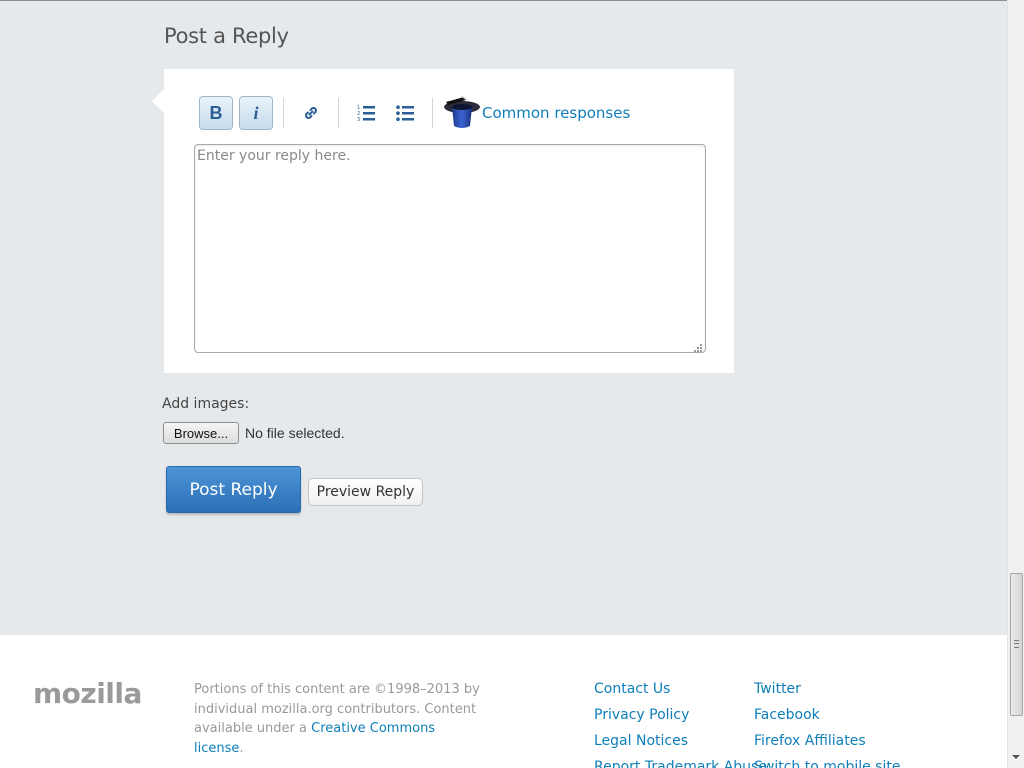  I want to click on grip-icon, so click(1016, 644).